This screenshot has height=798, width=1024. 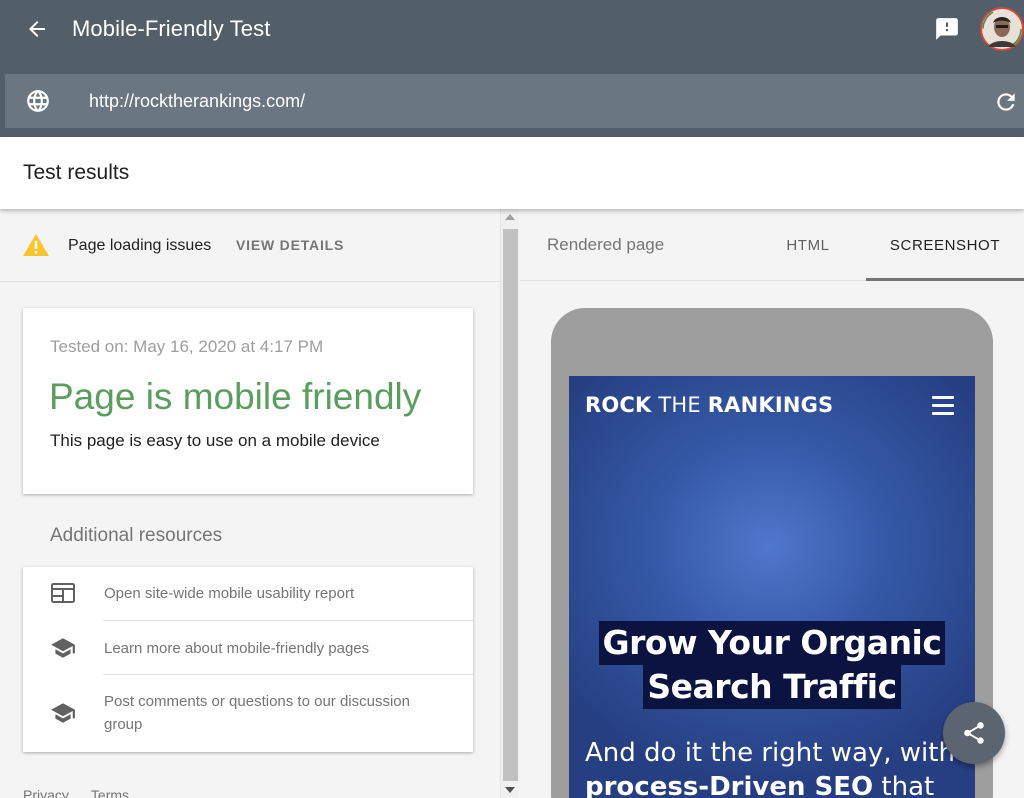 I want to click on results-header: Test results, so click(x=512, y=173).